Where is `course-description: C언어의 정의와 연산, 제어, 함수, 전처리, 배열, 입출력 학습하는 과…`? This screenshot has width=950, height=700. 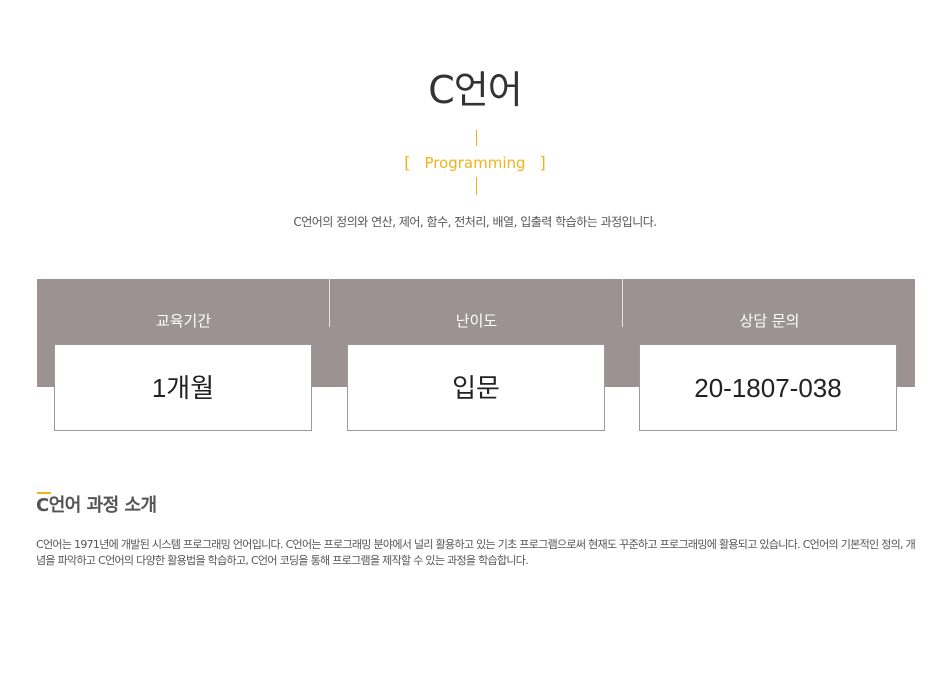 course-description: C언어의 정의와 연산, 제어, 함수, 전처리, 배열, 입출력 학습하는 과… is located at coordinates (475, 222).